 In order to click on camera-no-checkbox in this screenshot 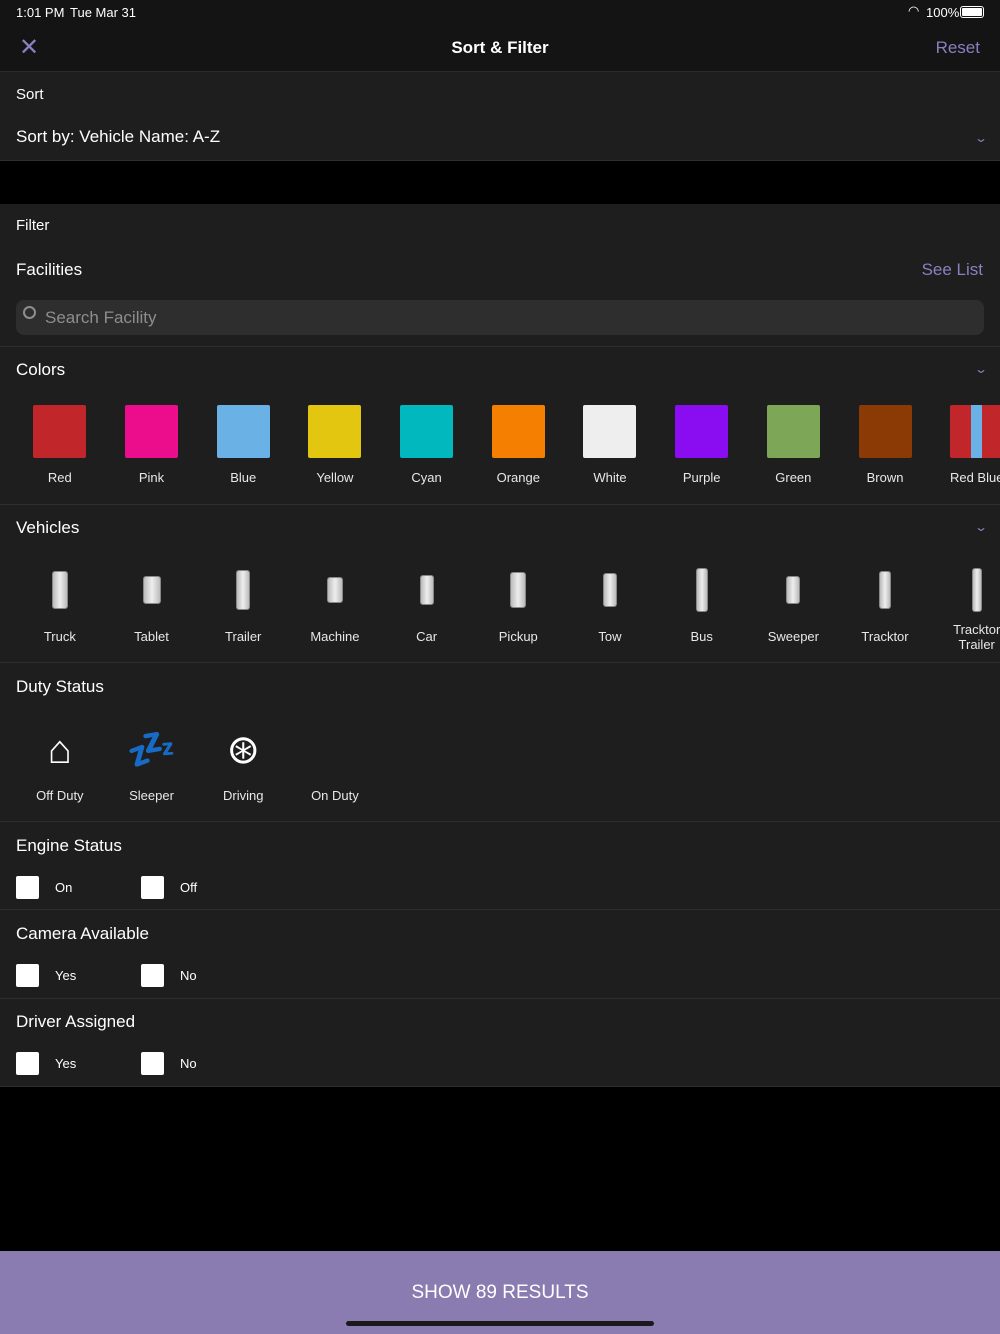, I will do `click(152, 975)`.